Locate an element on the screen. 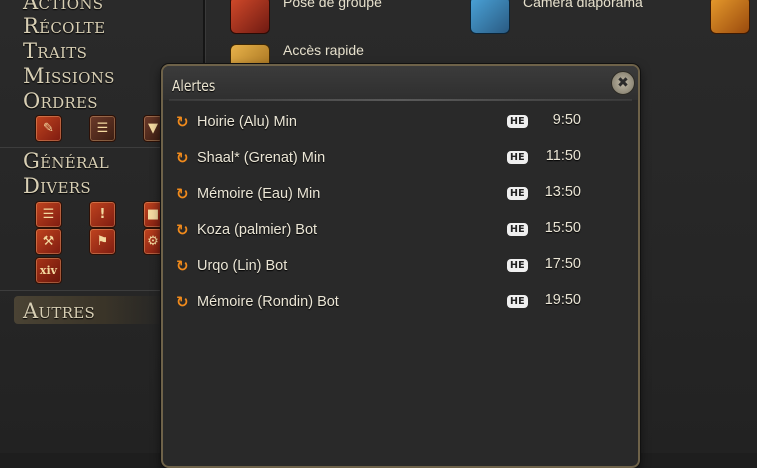 The height and width of the screenshot is (468, 757). bell-icon is located at coordinates (730, 17).